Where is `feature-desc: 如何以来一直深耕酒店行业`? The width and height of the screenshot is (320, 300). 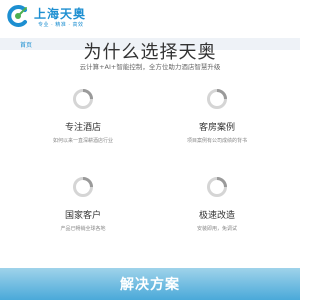 feature-desc: 如何以来一直深耕酒店行业 is located at coordinates (82, 141).